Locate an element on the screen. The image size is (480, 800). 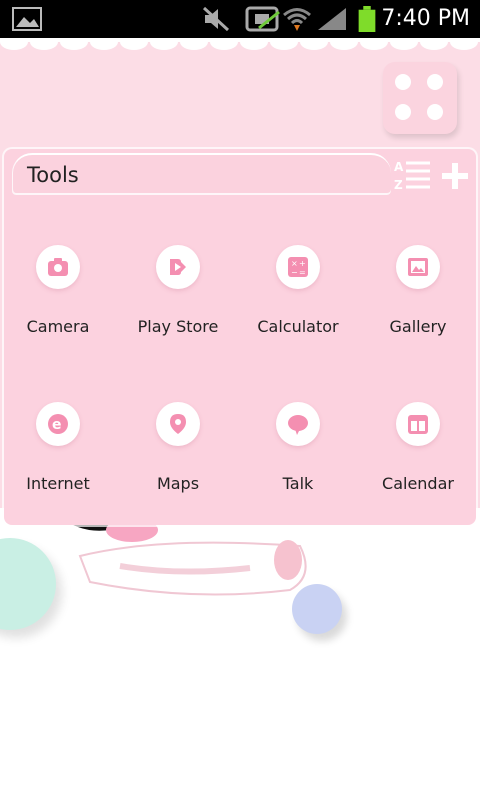
app-camera: Camera is located at coordinates (59, 305).